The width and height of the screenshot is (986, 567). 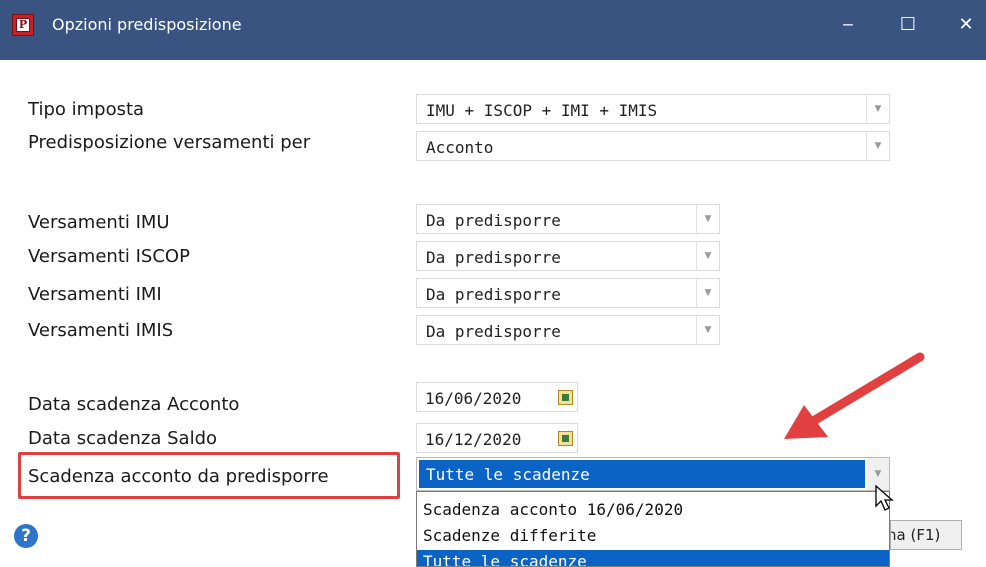 I want to click on help-button: na (F1), so click(x=926, y=535).